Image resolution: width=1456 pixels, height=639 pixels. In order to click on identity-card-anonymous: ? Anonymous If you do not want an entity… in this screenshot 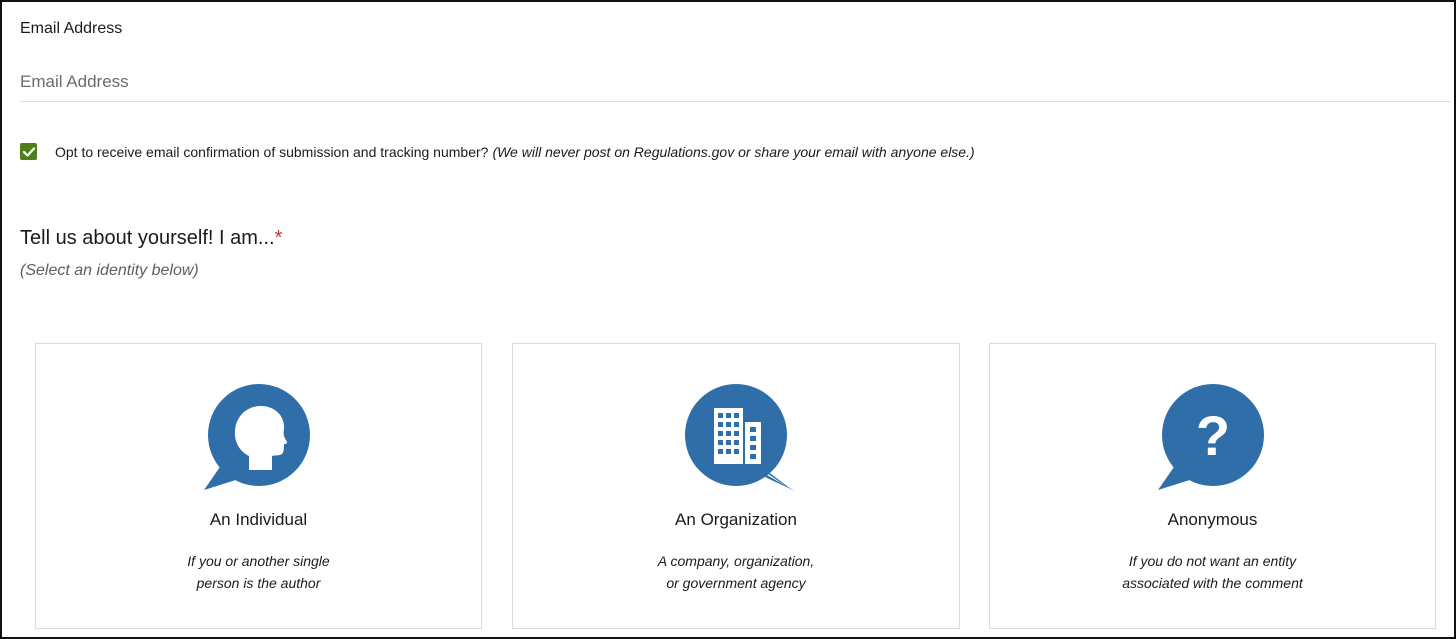, I will do `click(1212, 486)`.